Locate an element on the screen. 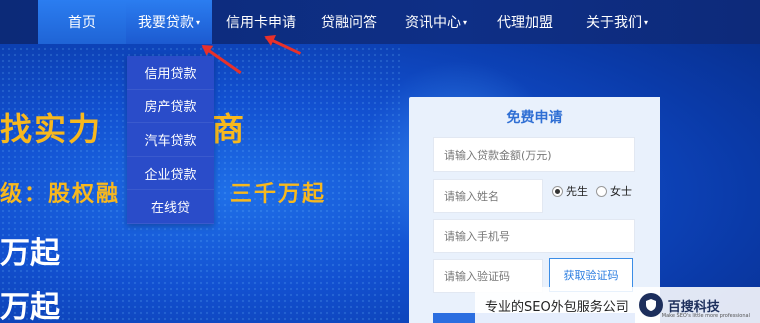 The width and height of the screenshot is (760, 323). gender-radio-group: 先生 女士 is located at coordinates (596, 191).